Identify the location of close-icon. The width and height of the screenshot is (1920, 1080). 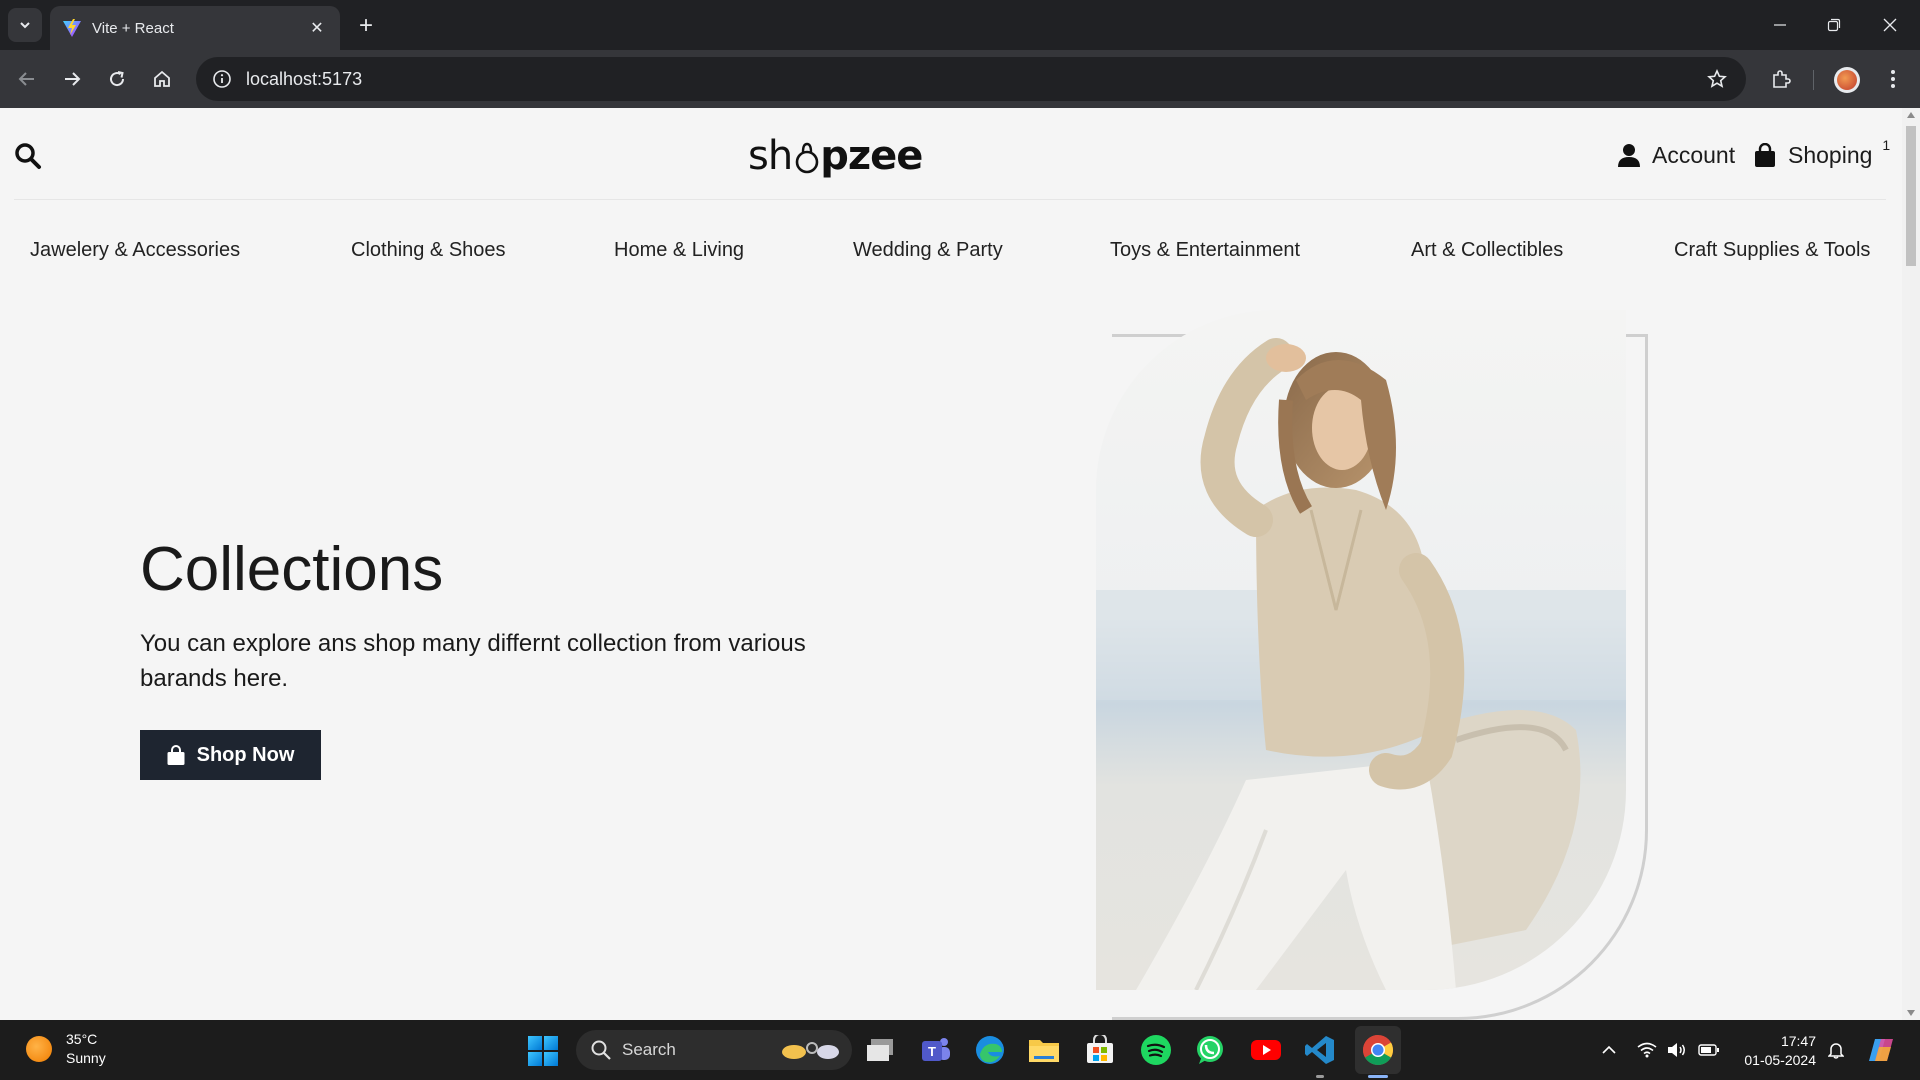
(1890, 25).